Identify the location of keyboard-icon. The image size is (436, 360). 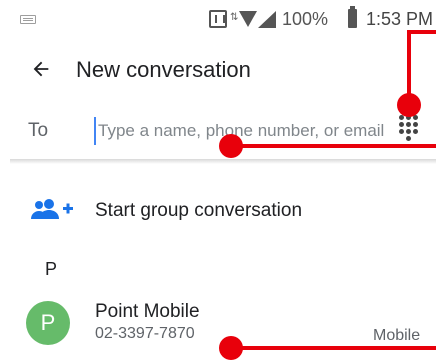
(28, 19).